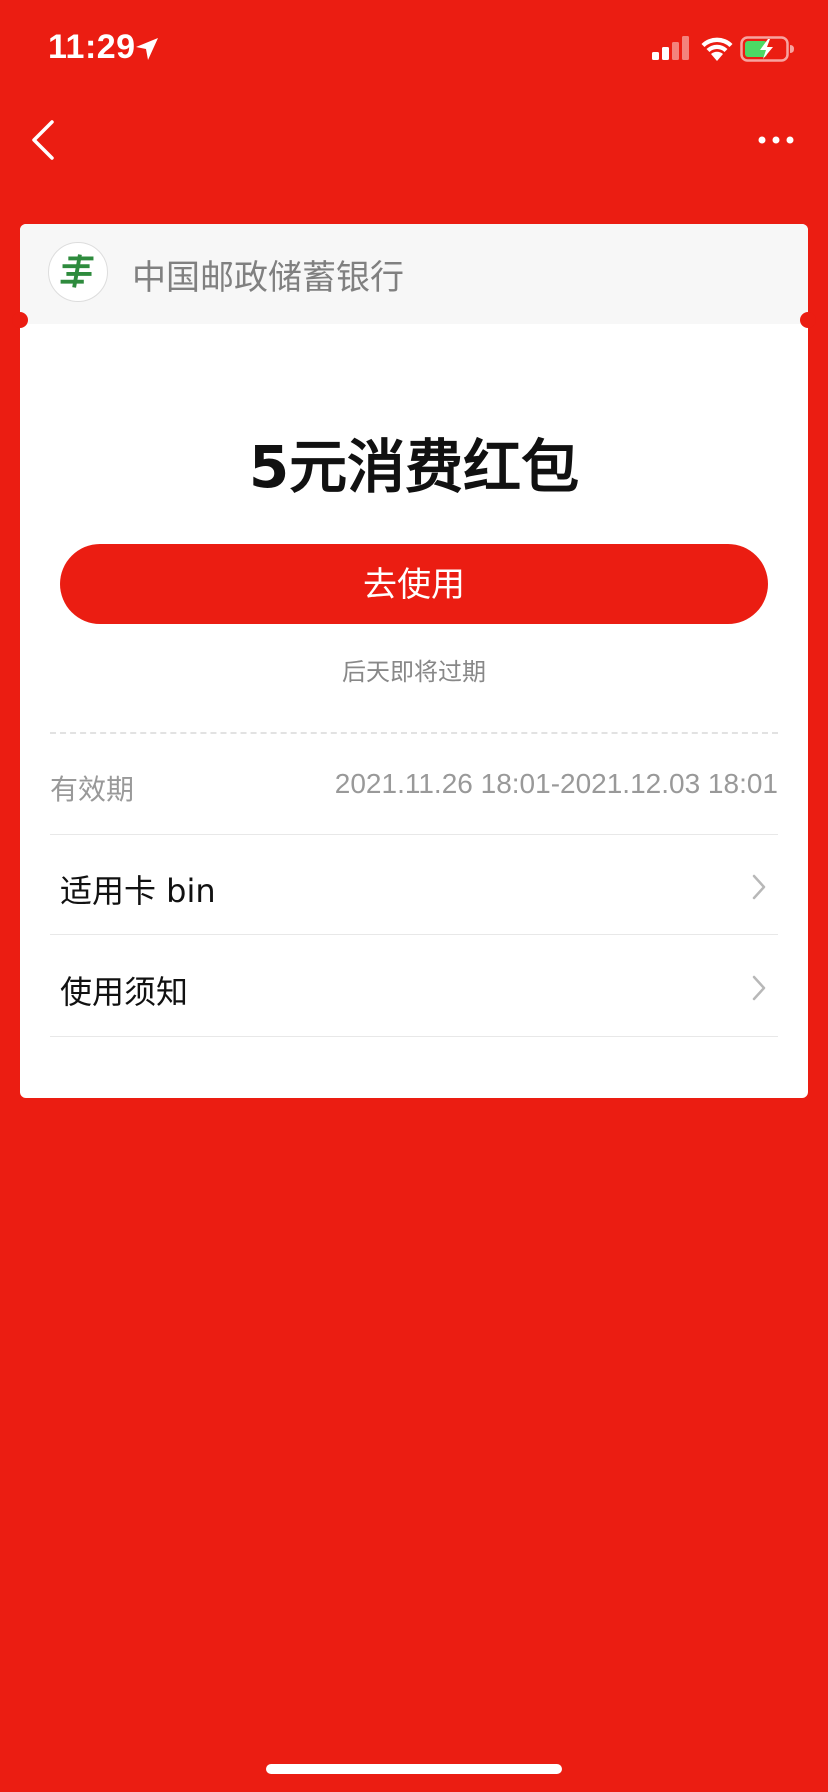 The width and height of the screenshot is (828, 1792). What do you see at coordinates (808, 320) in the screenshot?
I see `ticket-notch-right` at bounding box center [808, 320].